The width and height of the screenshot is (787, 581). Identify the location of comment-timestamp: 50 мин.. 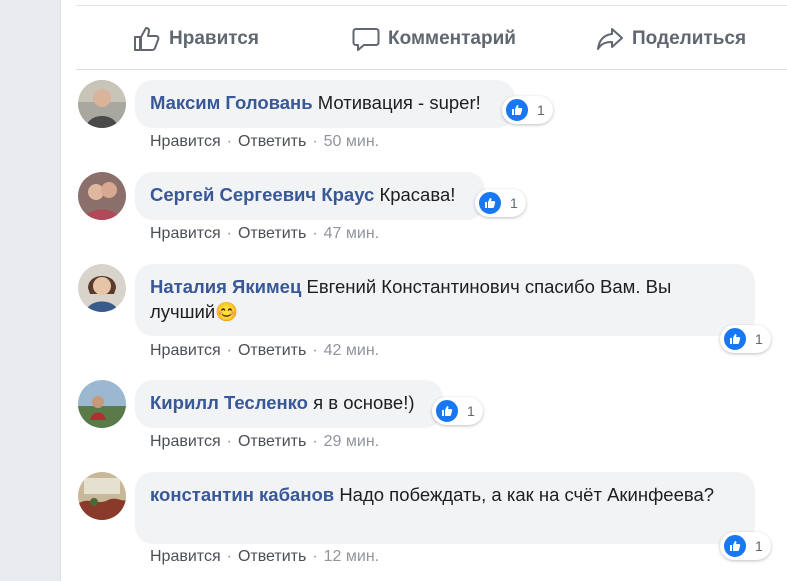
(351, 141).